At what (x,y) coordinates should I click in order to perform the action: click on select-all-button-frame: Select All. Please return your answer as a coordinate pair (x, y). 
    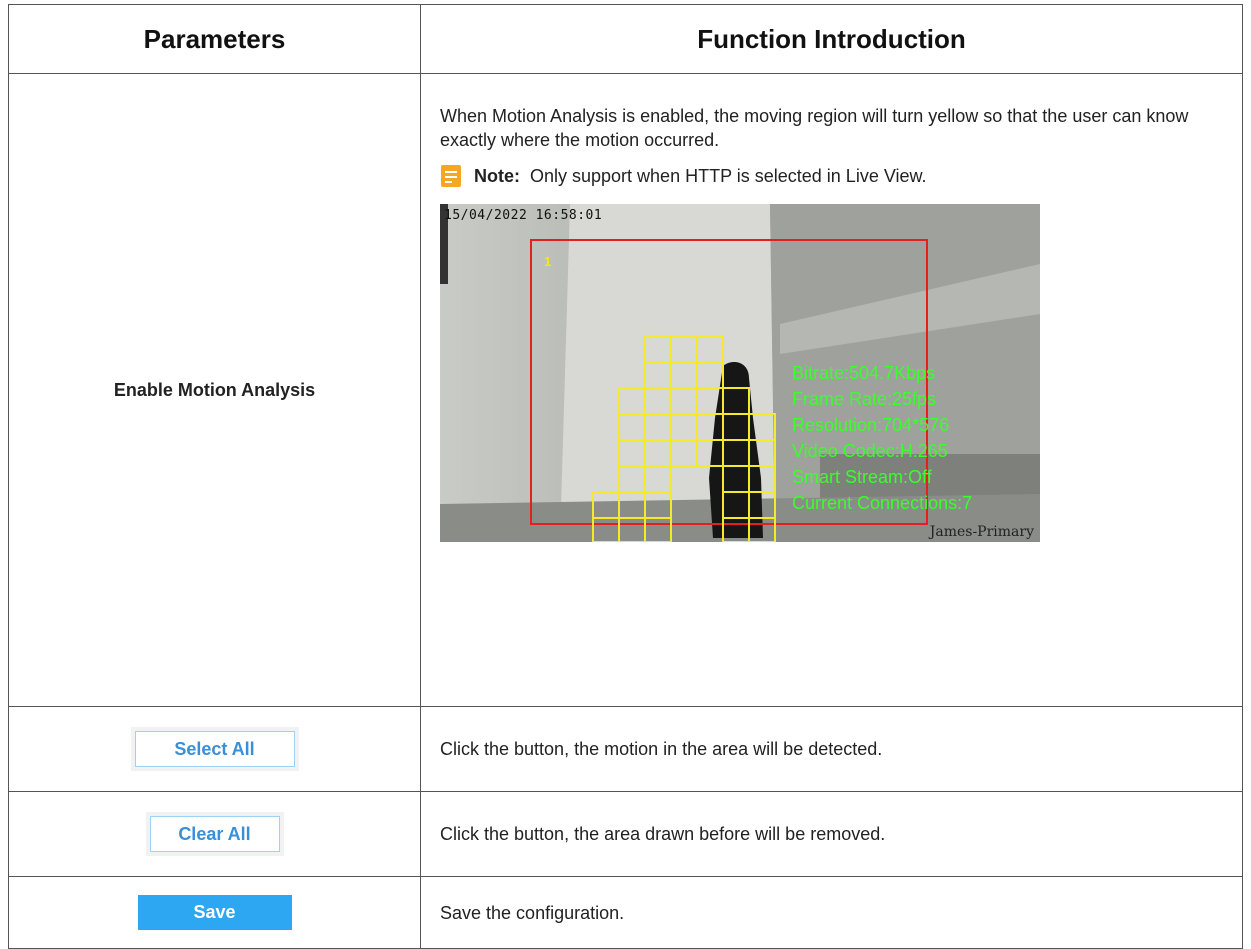
    Looking at the image, I should click on (214, 749).